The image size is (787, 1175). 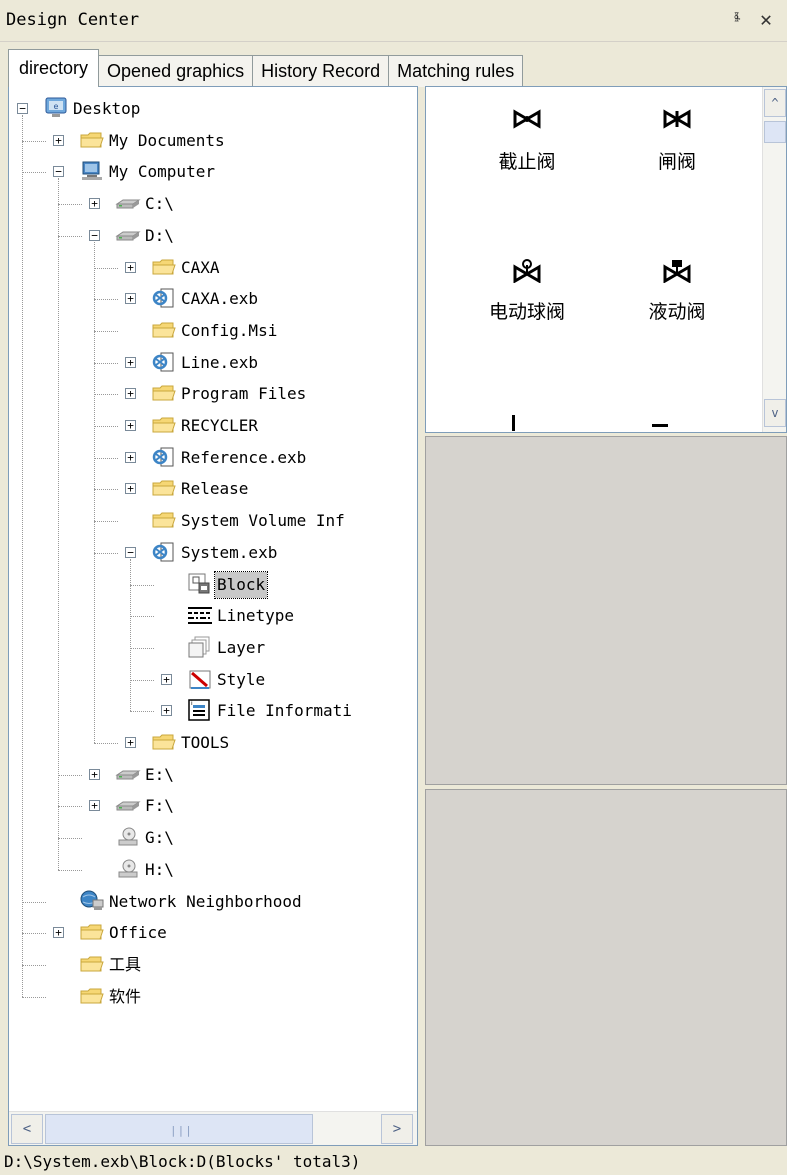 What do you see at coordinates (213, 553) in the screenshot?
I see `tree-item-system-exb: − System.exb` at bounding box center [213, 553].